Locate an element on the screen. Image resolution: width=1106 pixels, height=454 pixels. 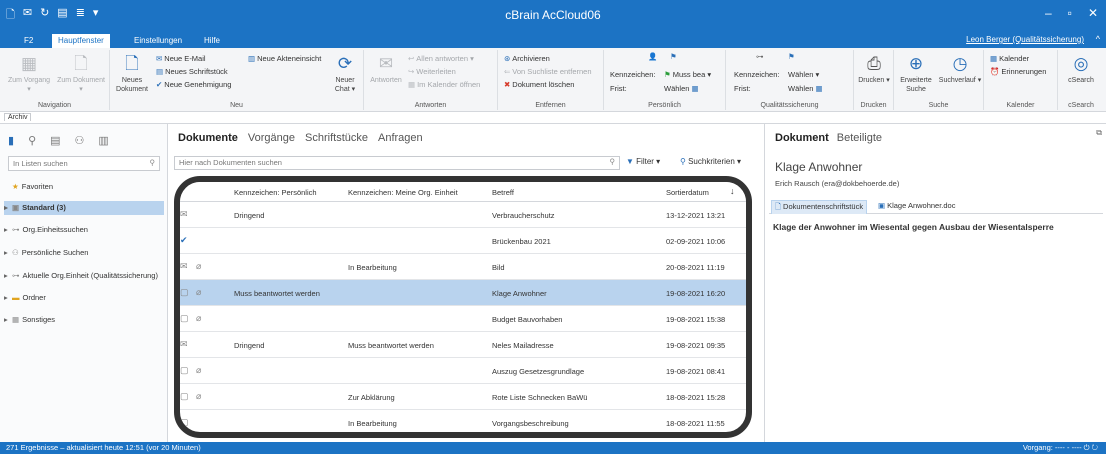
history-icon: ◷ is located at coordinates (960, 63).